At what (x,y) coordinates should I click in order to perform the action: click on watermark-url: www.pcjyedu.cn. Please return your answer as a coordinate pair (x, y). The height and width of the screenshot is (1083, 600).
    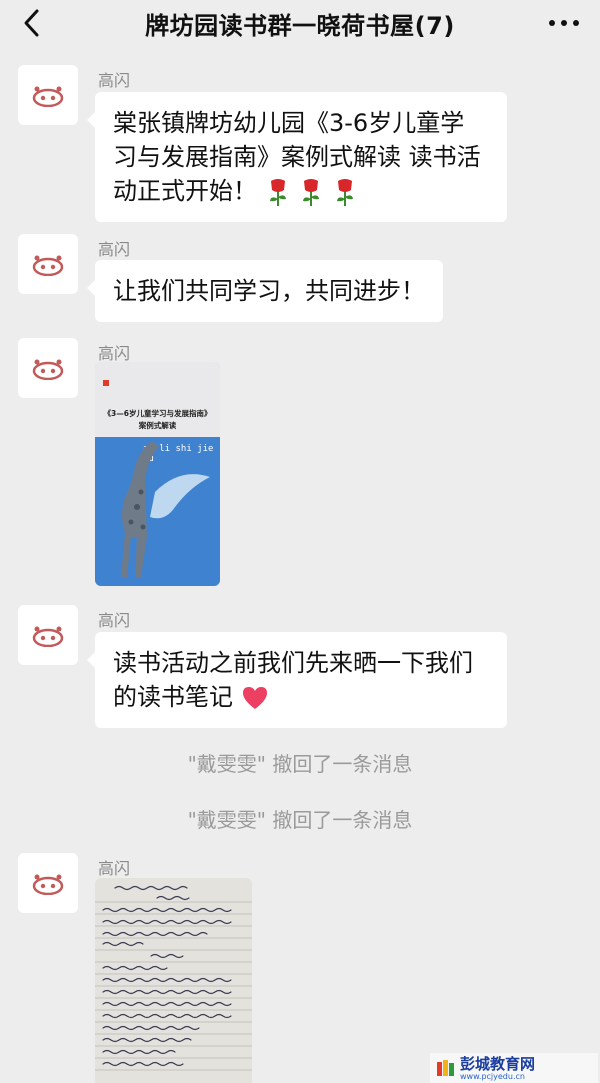
    Looking at the image, I should click on (492, 1076).